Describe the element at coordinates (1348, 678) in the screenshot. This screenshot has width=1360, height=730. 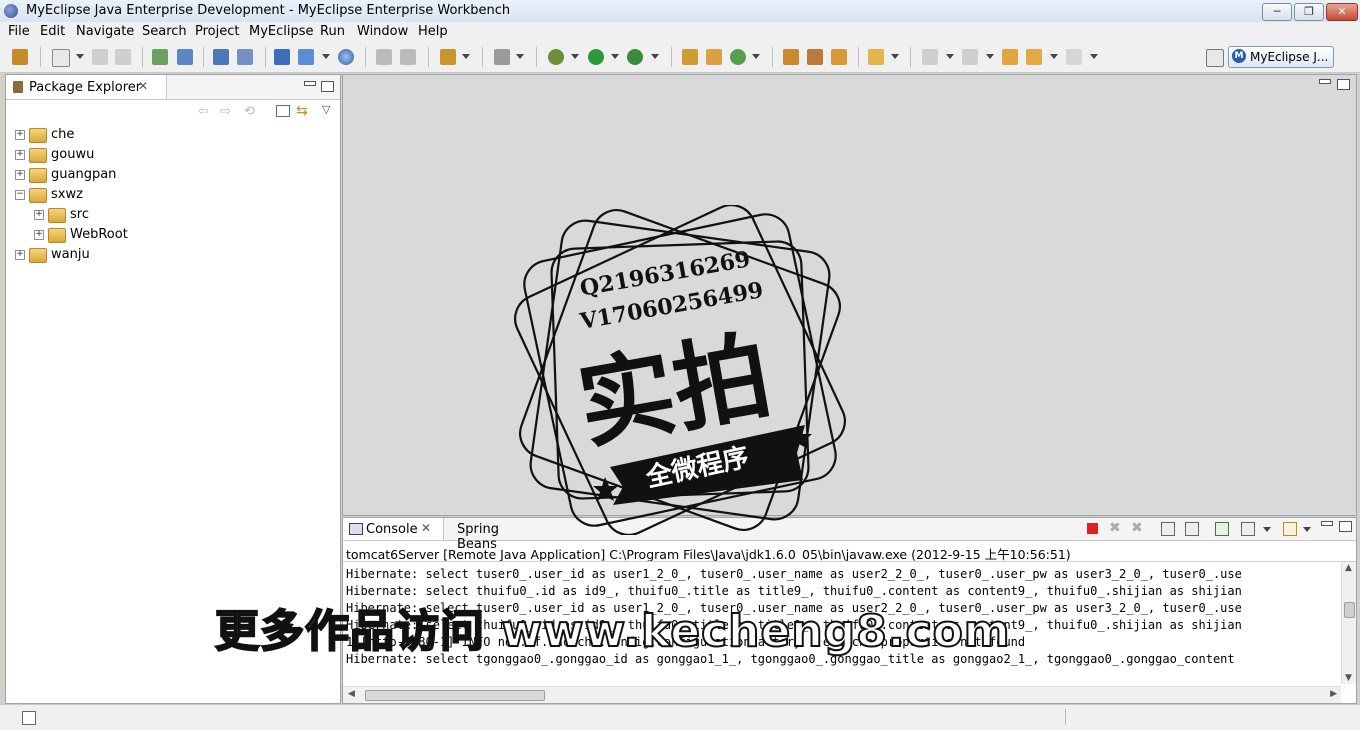
I see `scroll-down-icon: ▼` at that location.